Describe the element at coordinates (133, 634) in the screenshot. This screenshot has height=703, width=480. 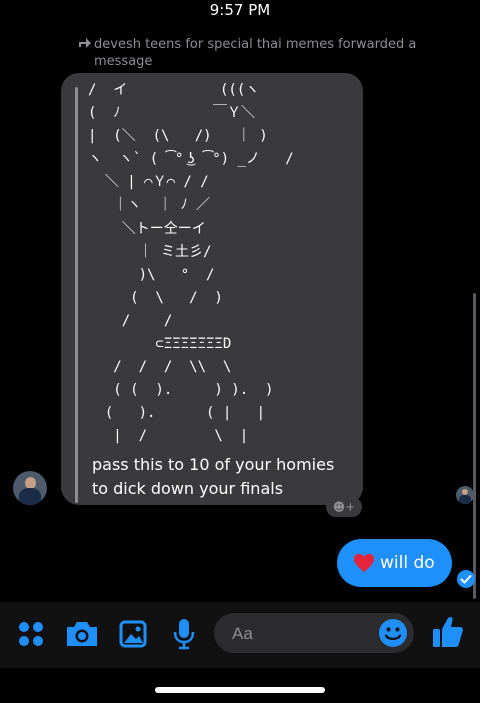
I see `photo-gallery-icon` at that location.